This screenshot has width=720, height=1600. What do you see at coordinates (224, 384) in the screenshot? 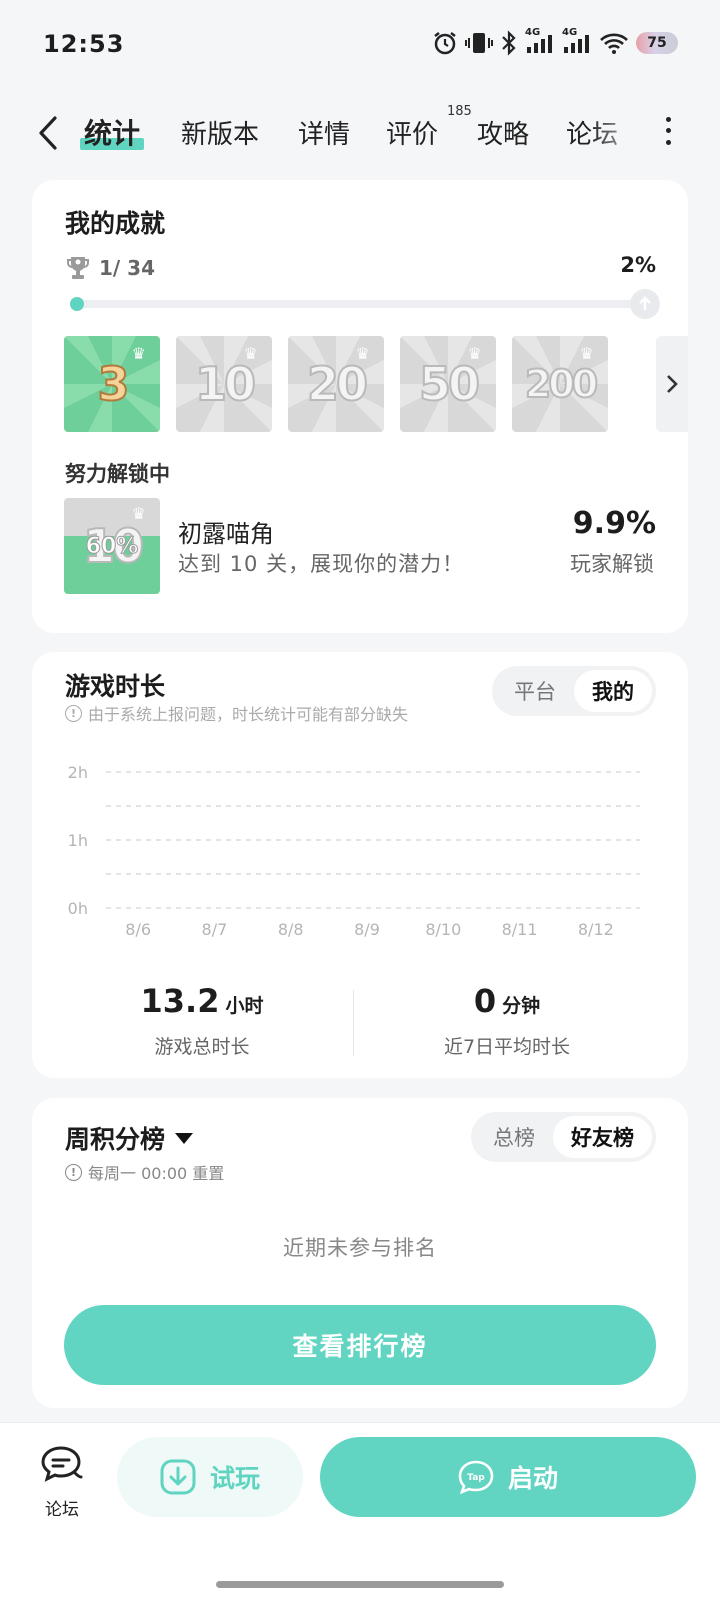
I see `achievement-badge: ♛ 10` at bounding box center [224, 384].